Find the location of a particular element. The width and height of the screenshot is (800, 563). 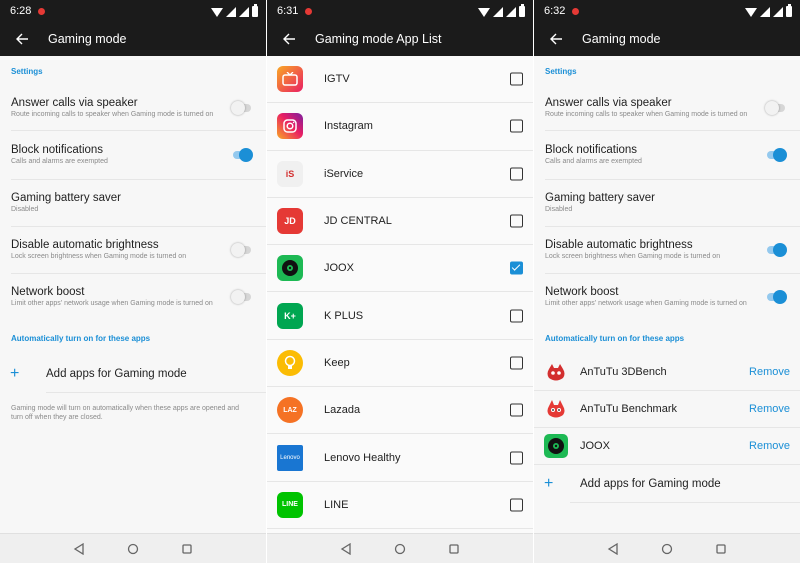

jd-central-icon: JD is located at coordinates (290, 221).